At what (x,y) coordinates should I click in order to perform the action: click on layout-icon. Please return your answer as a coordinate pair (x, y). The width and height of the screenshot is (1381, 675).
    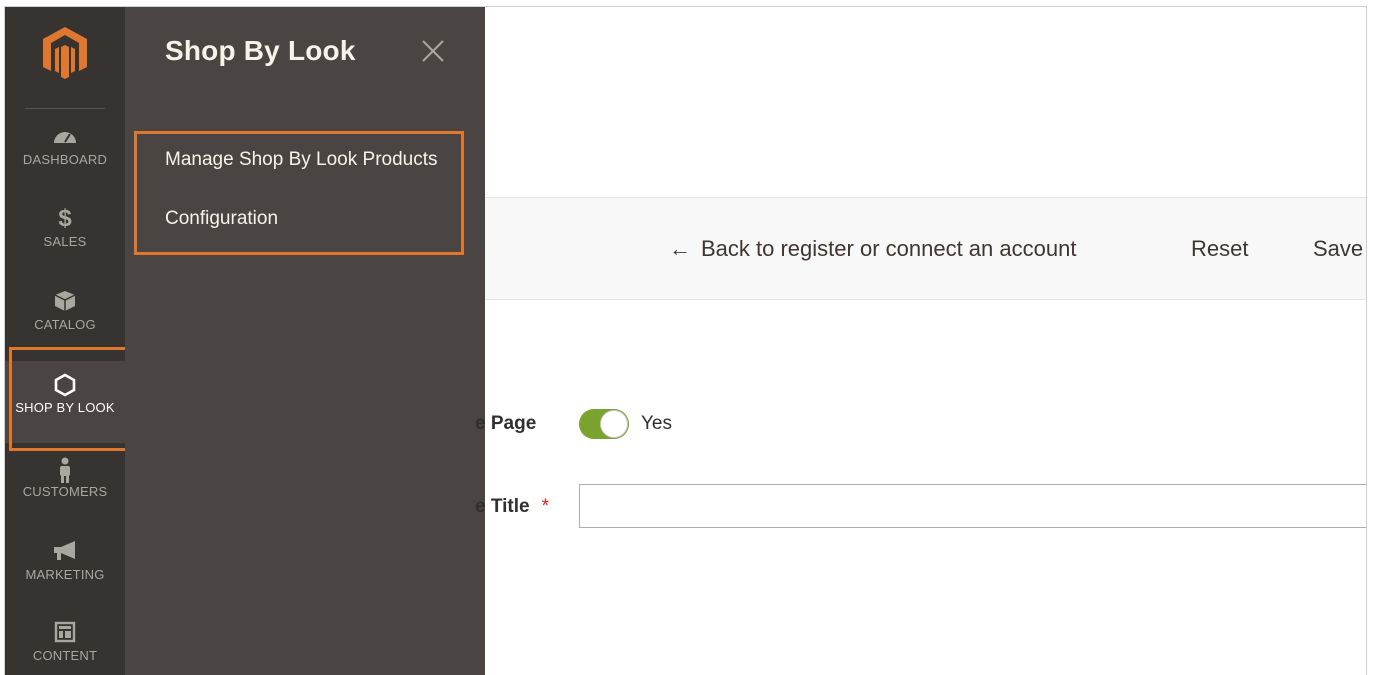
    Looking at the image, I should click on (65, 633).